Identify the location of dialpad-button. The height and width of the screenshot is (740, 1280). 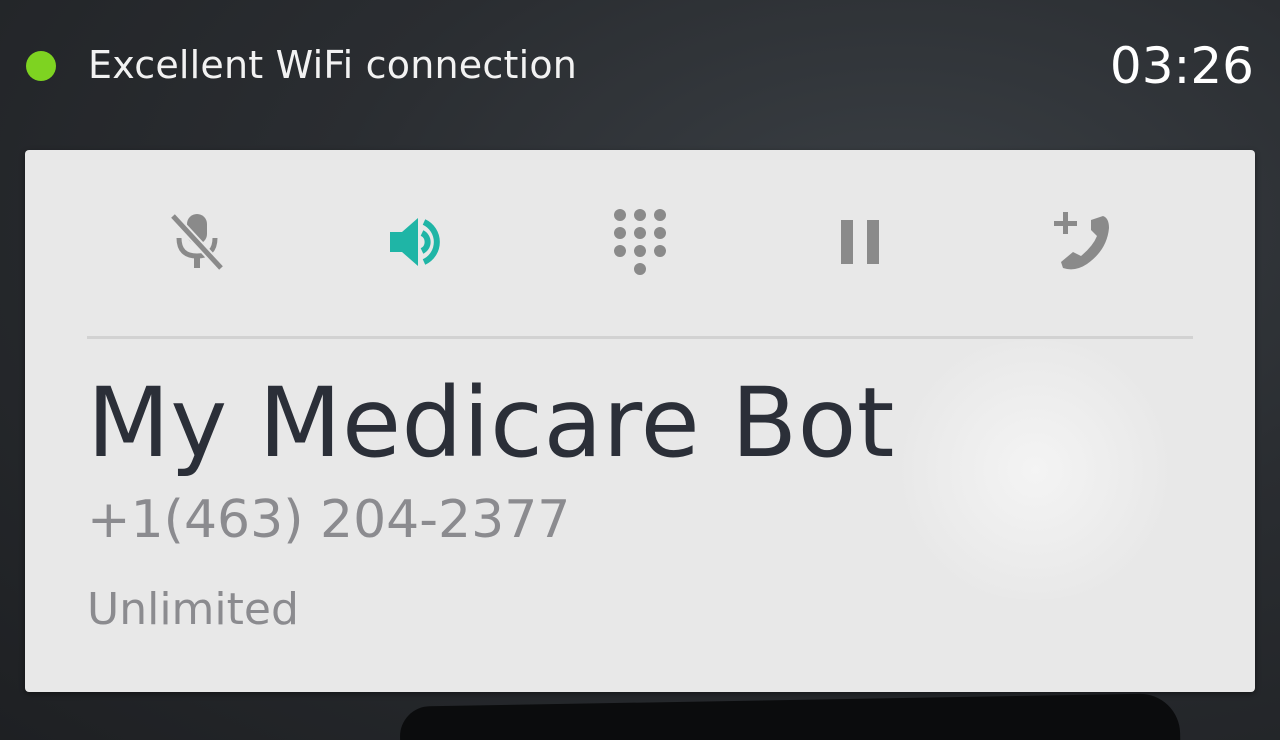
(640, 242).